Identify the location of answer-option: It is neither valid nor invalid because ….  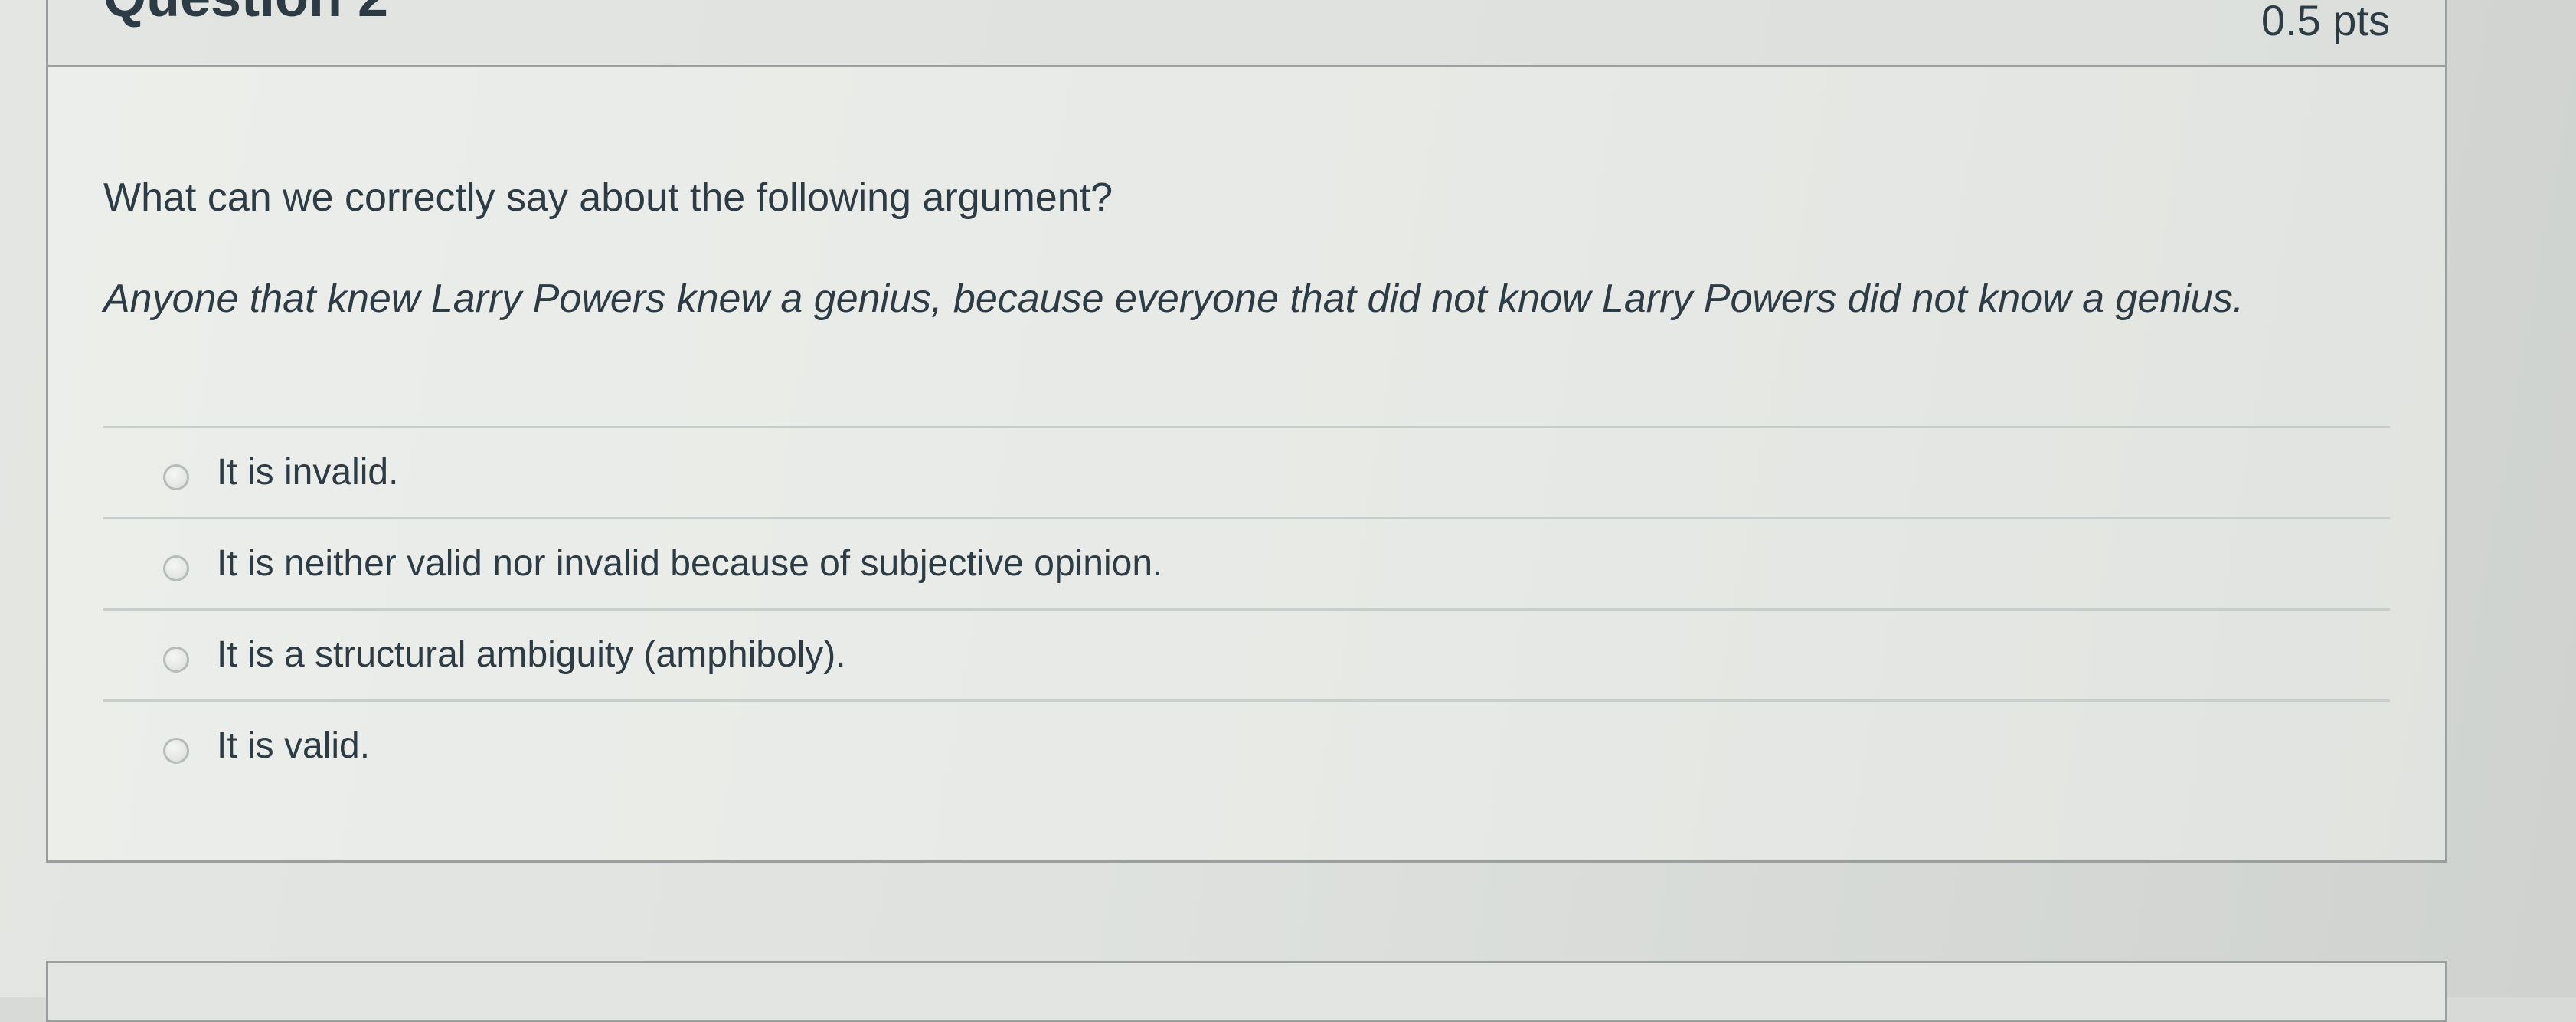
(1246, 565).